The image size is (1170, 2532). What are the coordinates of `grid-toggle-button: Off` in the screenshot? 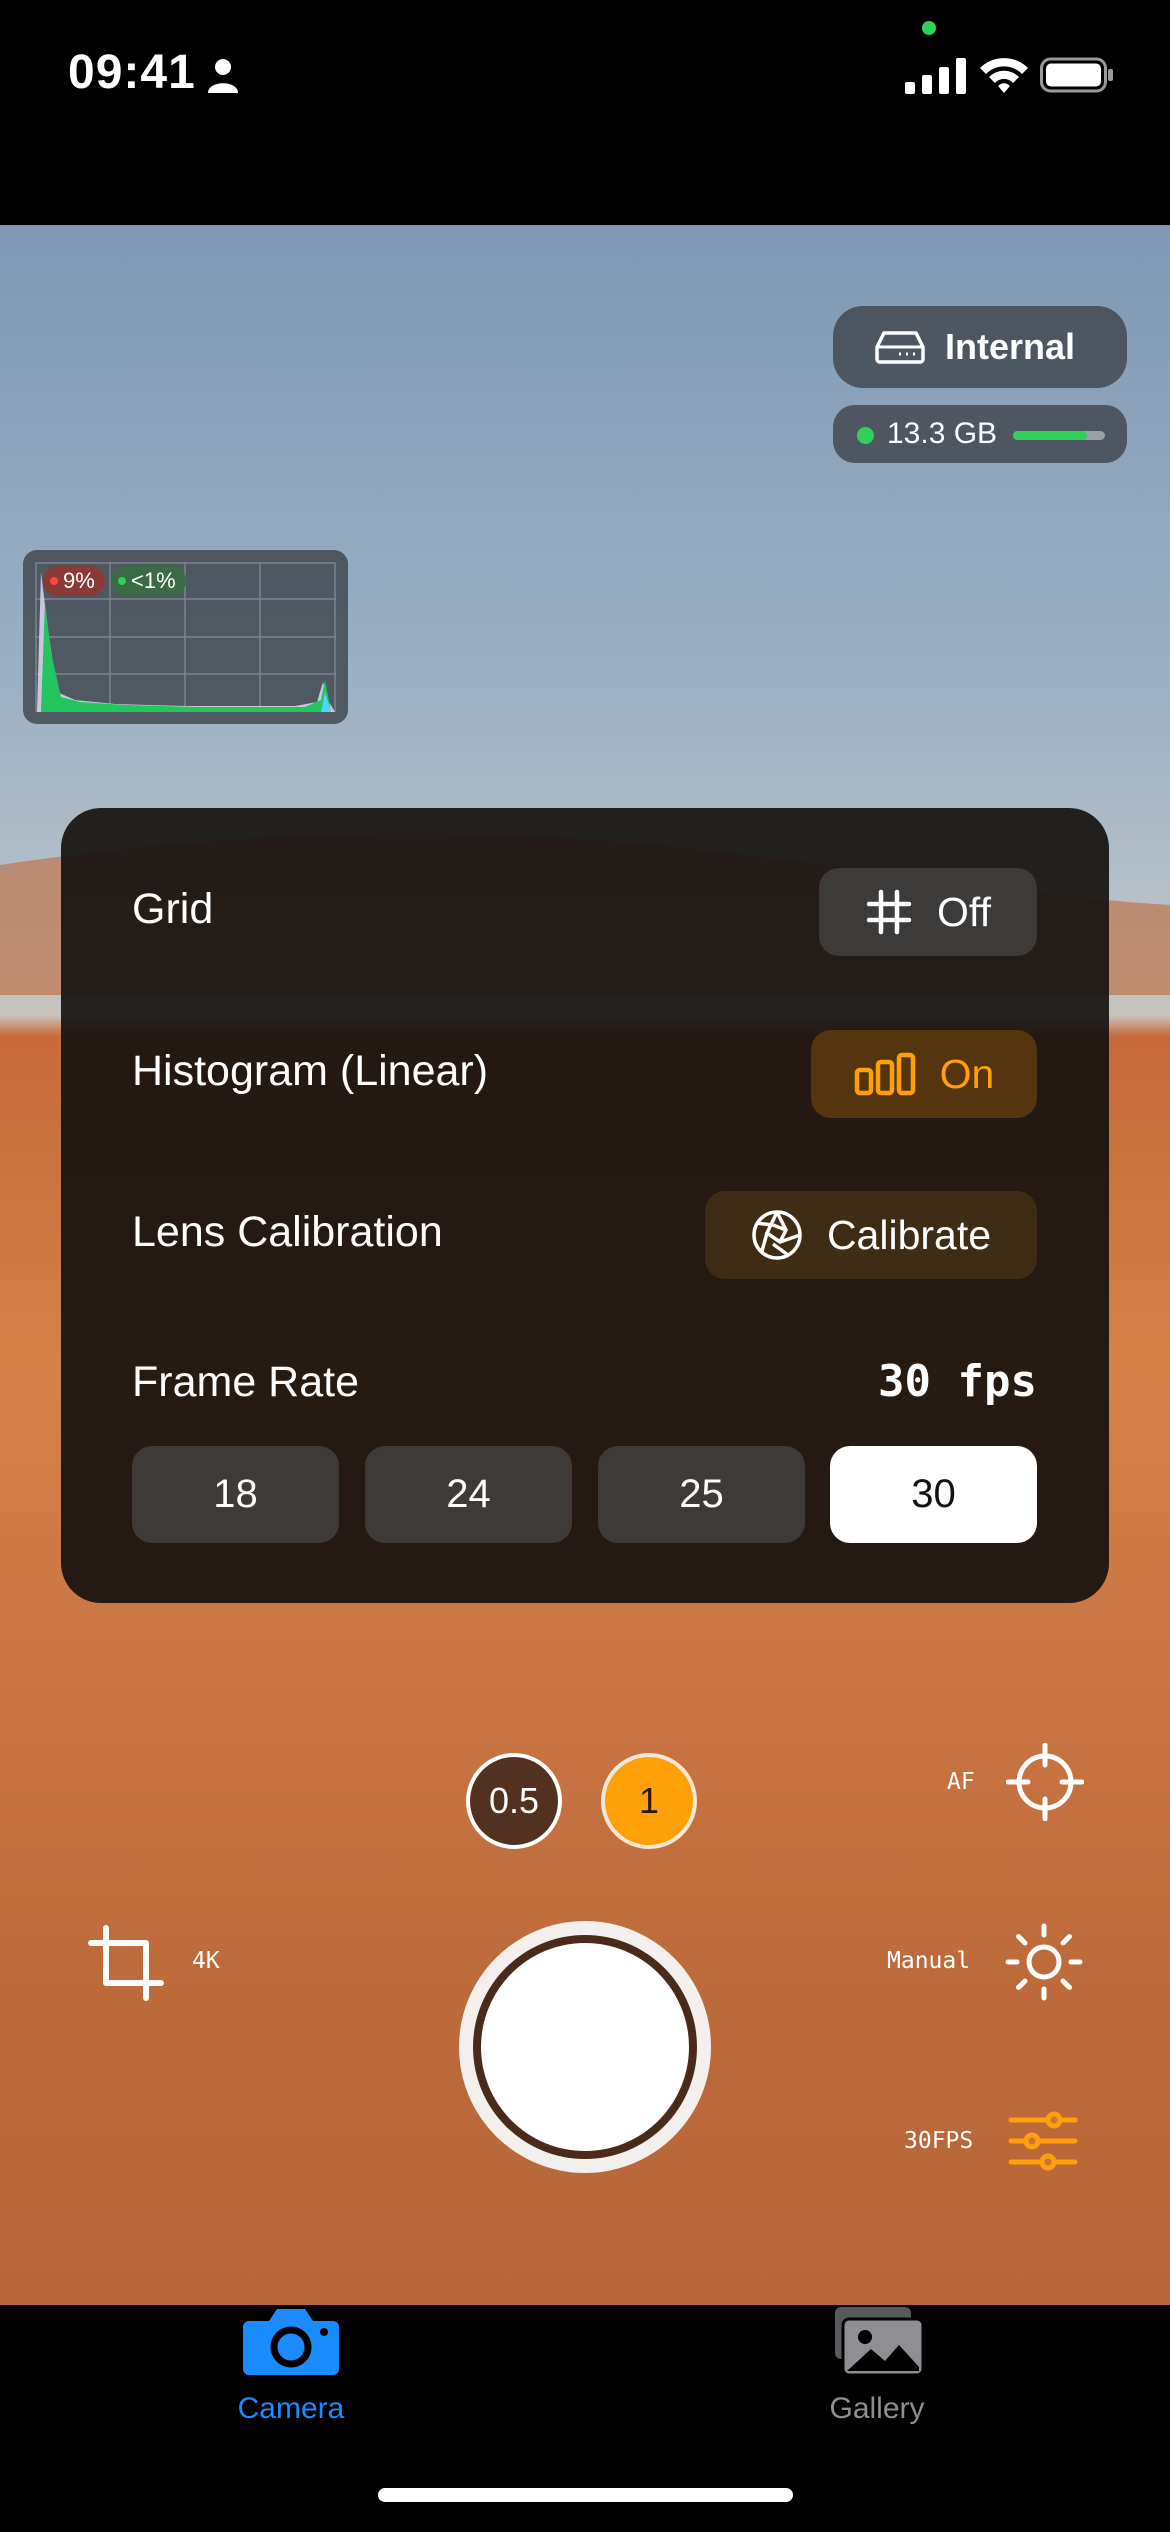 It's located at (928, 912).